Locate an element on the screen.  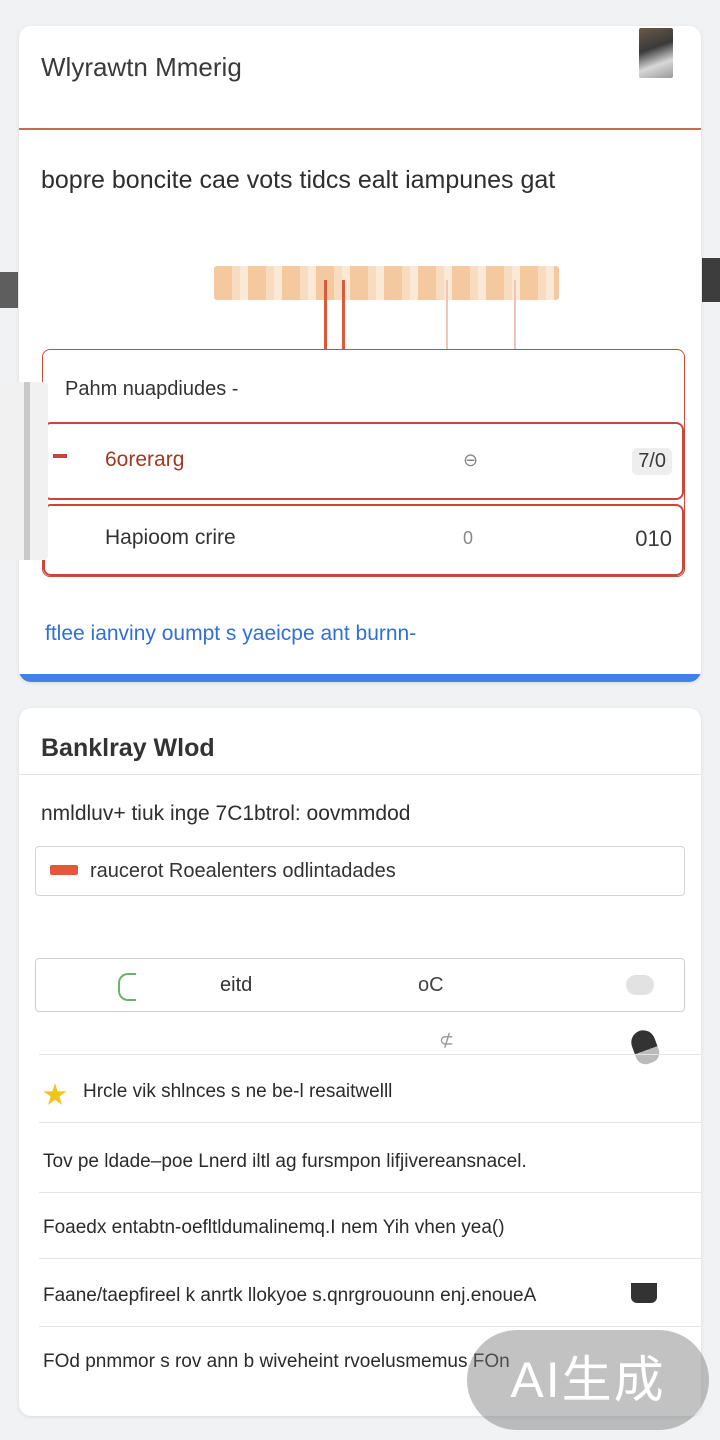
row-value: 010 is located at coordinates (653, 538).